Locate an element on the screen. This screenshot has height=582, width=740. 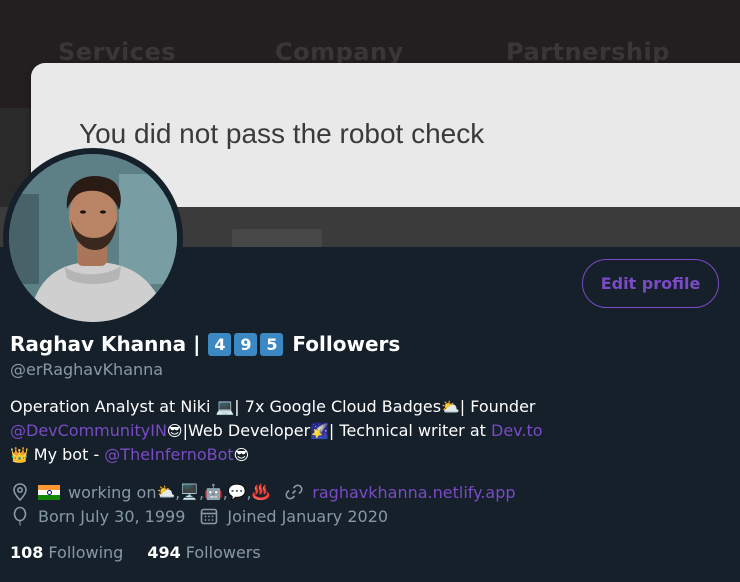
robot-icon: 🤖 is located at coordinates (213, 492).